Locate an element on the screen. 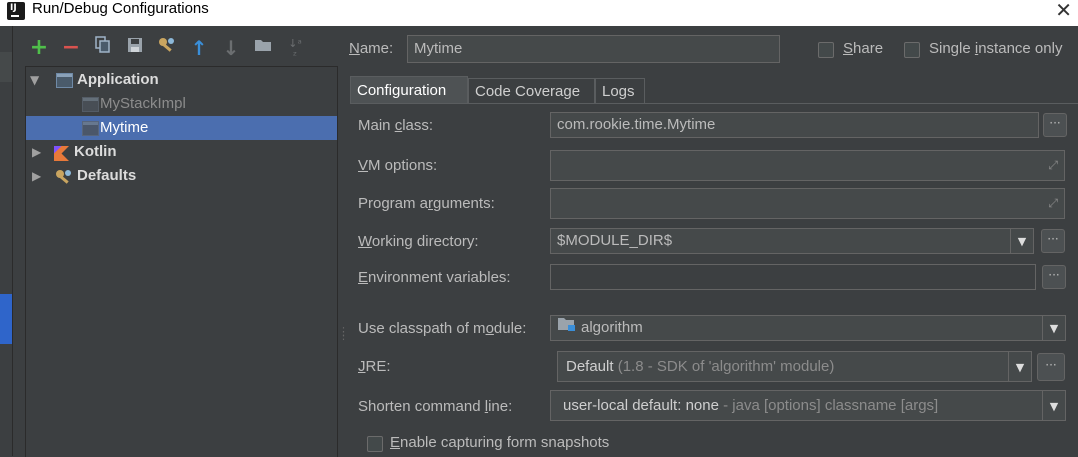 The width and height of the screenshot is (1078, 457). sort-icon: ↓ᵃ ᶻ is located at coordinates (295, 49).